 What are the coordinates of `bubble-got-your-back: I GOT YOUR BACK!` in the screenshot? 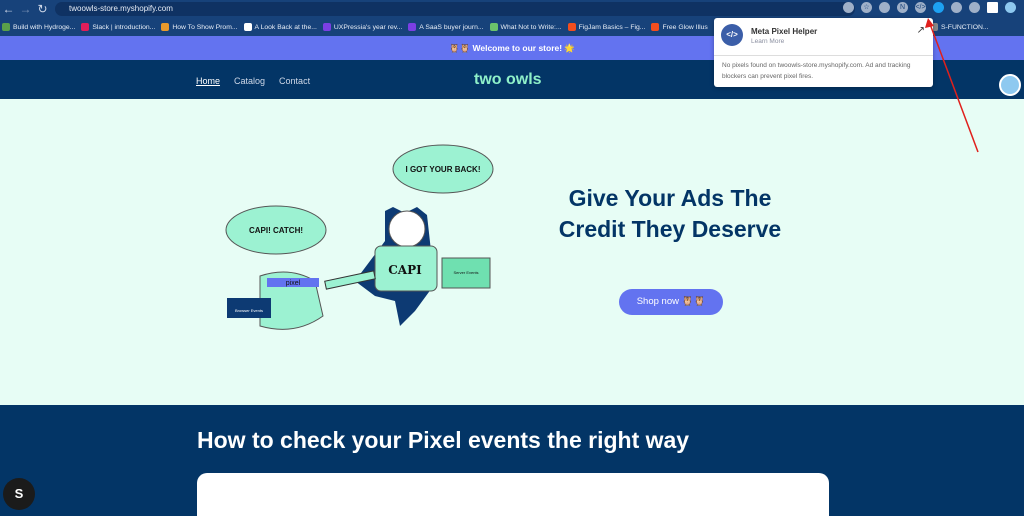 It's located at (443, 169).